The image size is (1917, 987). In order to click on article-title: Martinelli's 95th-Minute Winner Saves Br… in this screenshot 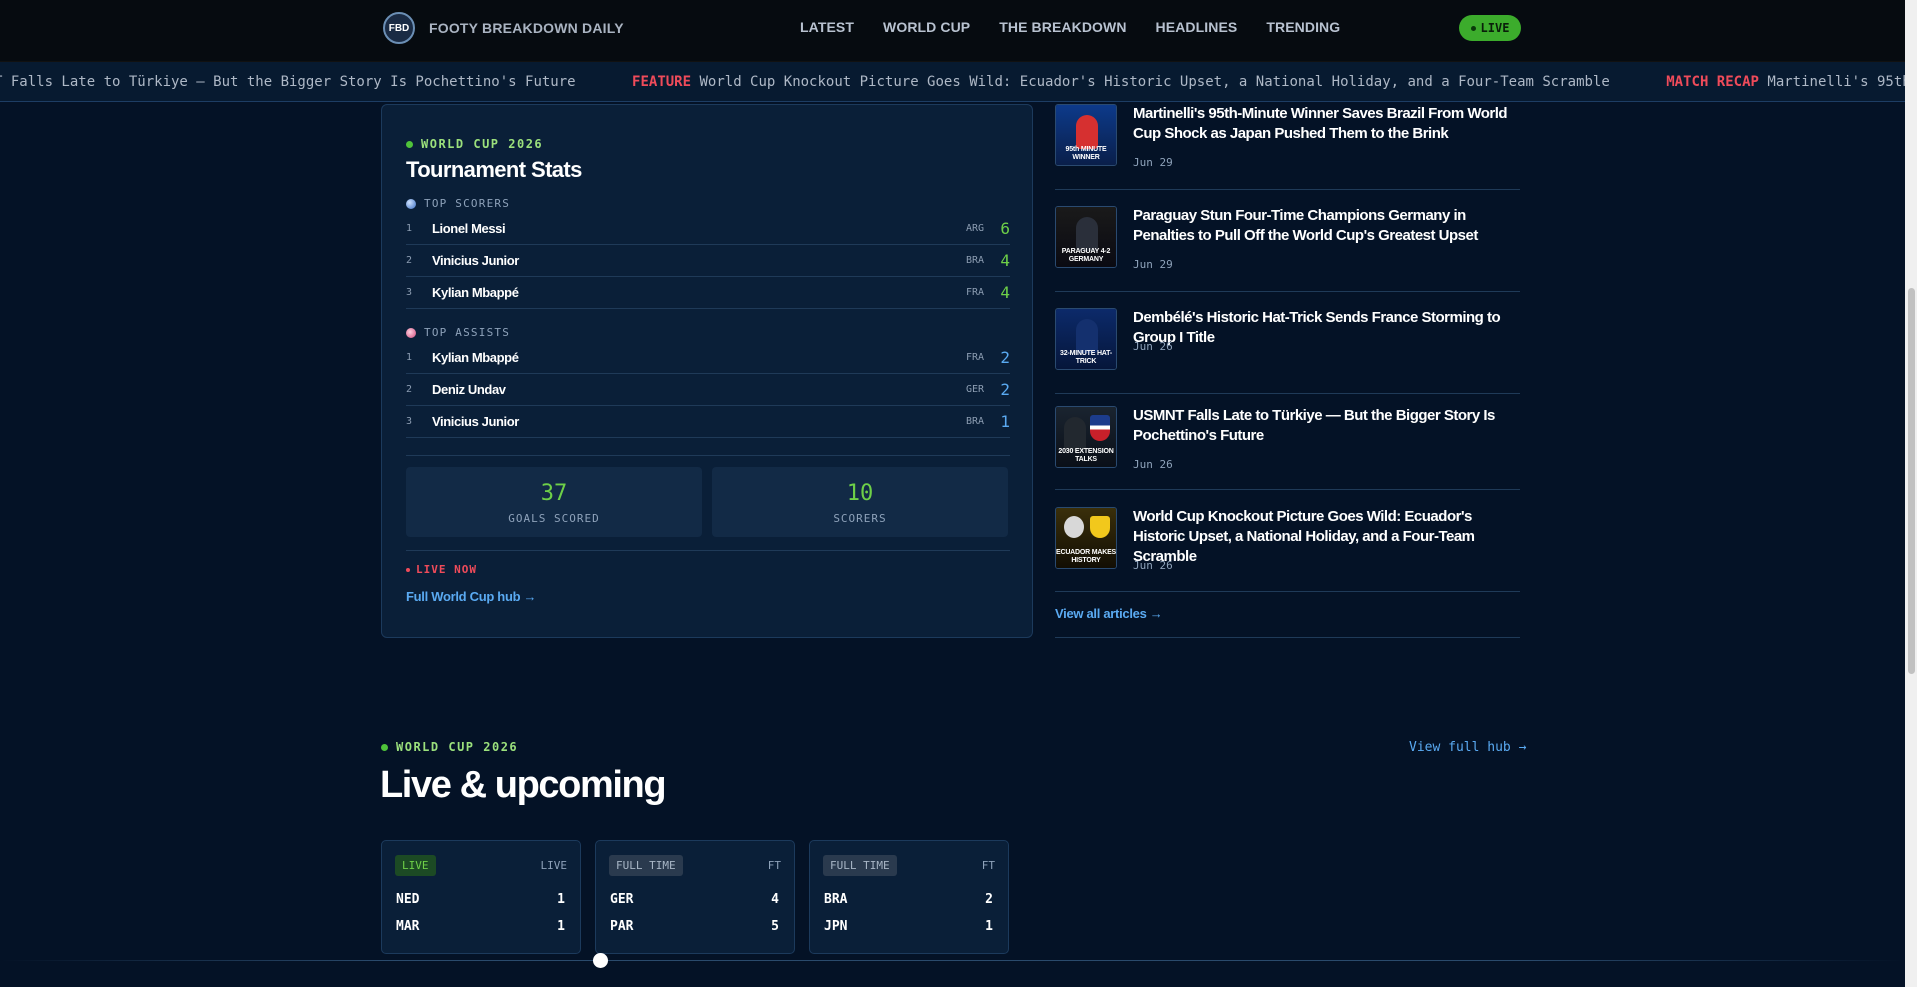, I will do `click(1328, 124)`.